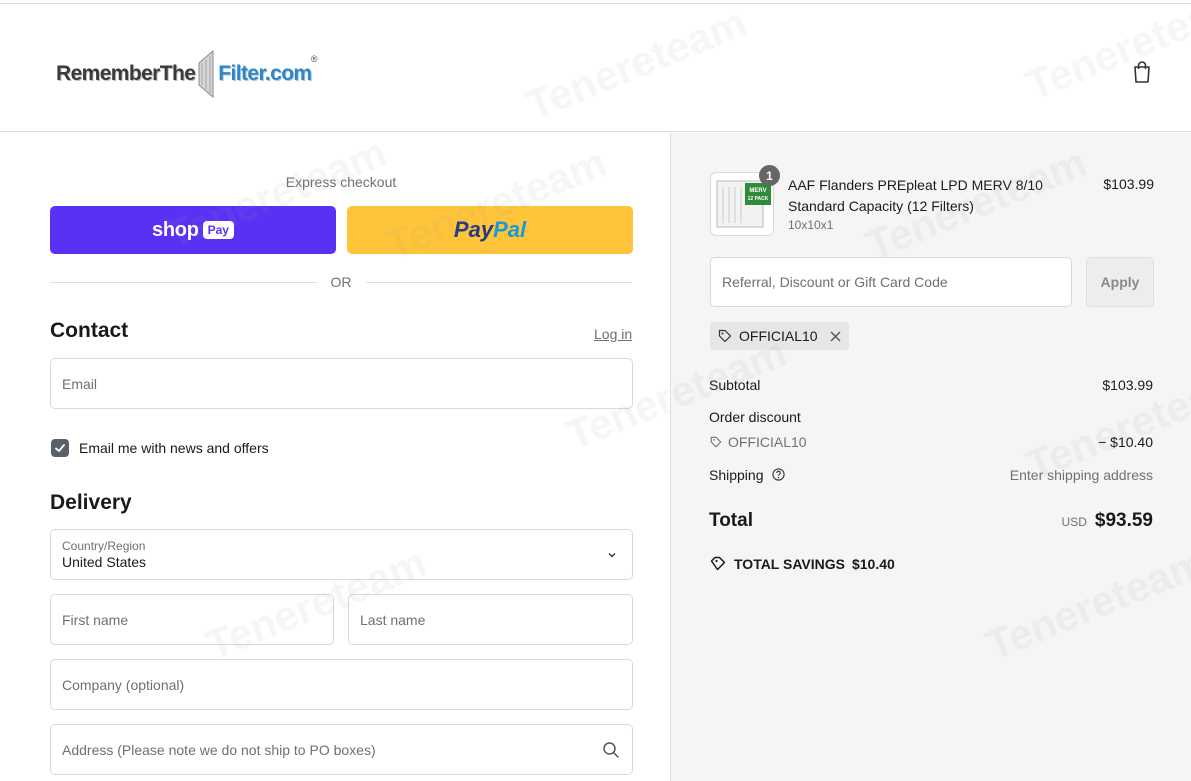  What do you see at coordinates (175, 229) in the screenshot?
I see `shop-pay-wordmark: shop` at bounding box center [175, 229].